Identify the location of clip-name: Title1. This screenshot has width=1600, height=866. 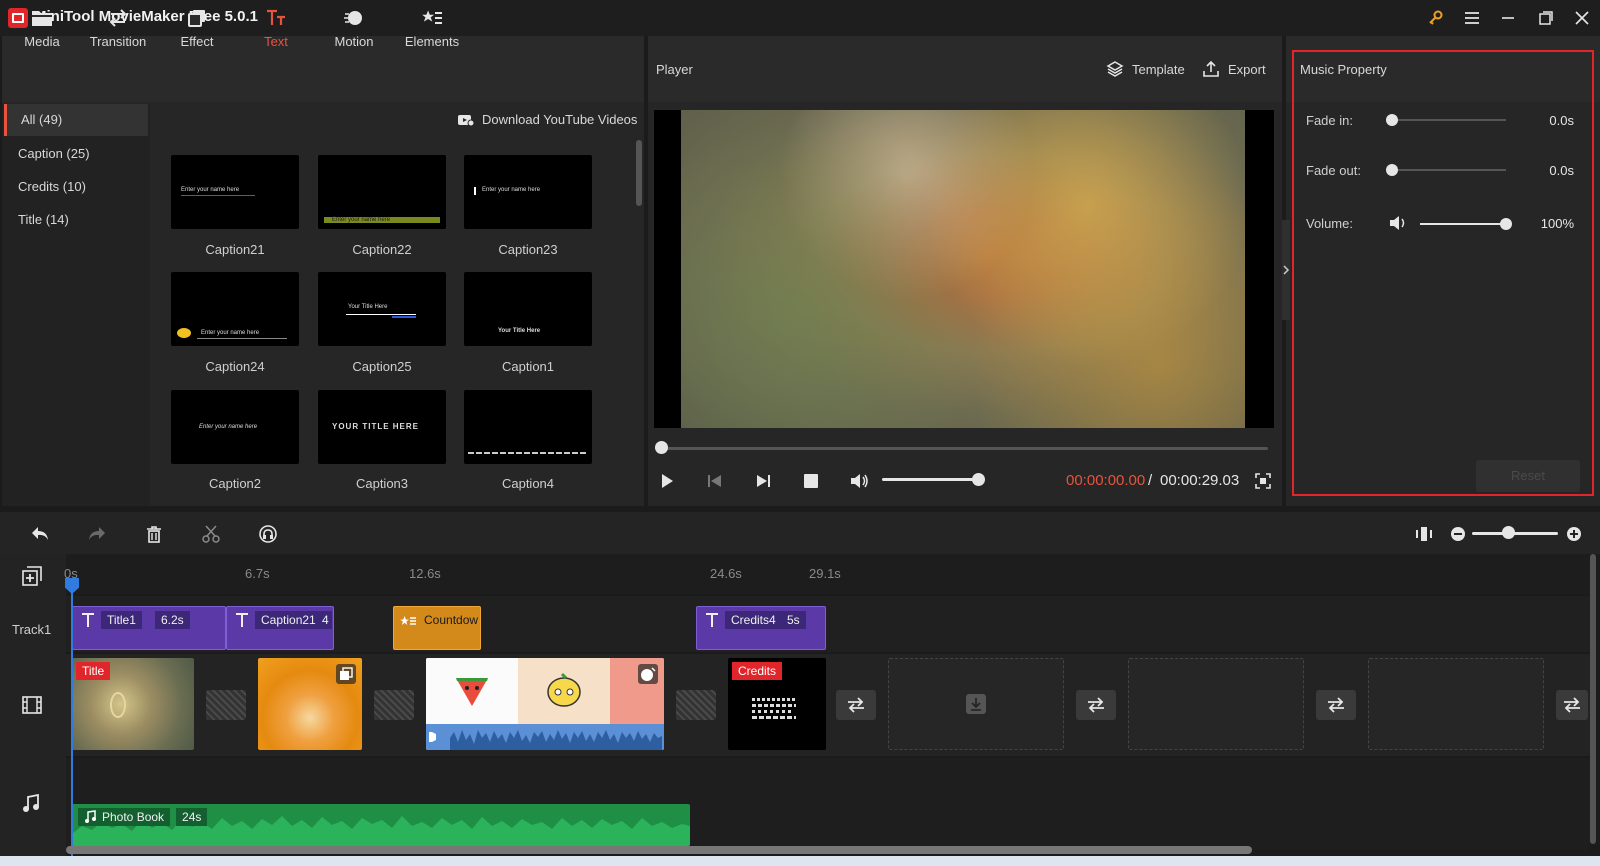
(121, 620).